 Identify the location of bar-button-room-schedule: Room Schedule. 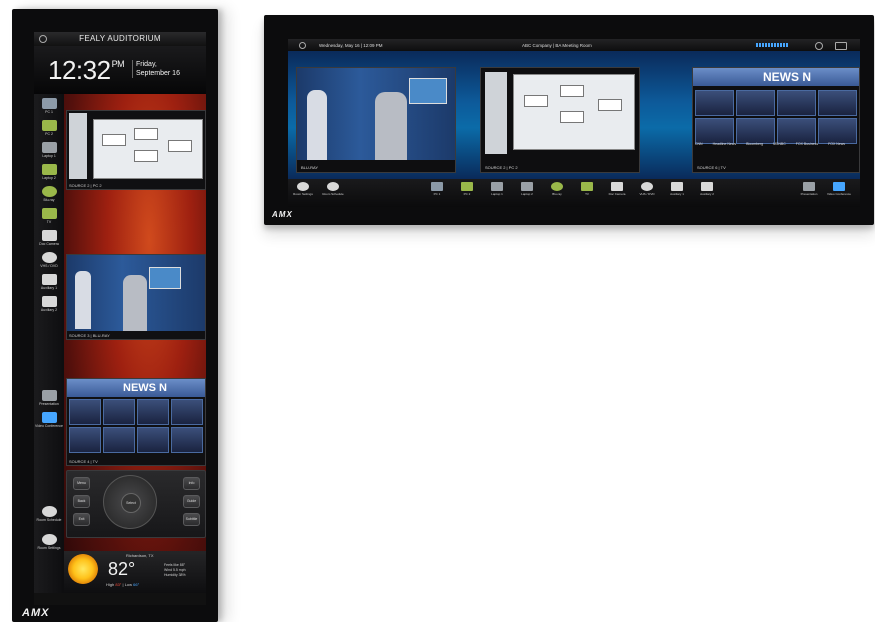
(333, 189).